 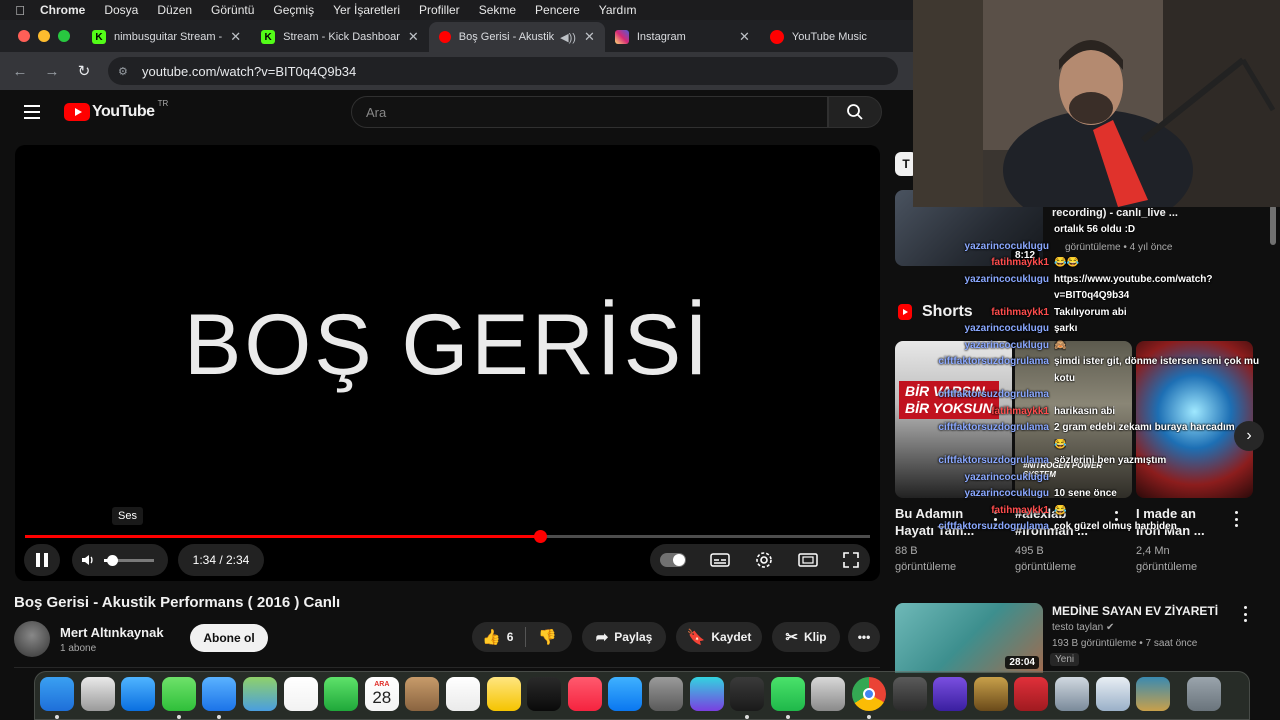 What do you see at coordinates (1083, 627) in the screenshot?
I see `related-video-channel: testo taylan ✔` at bounding box center [1083, 627].